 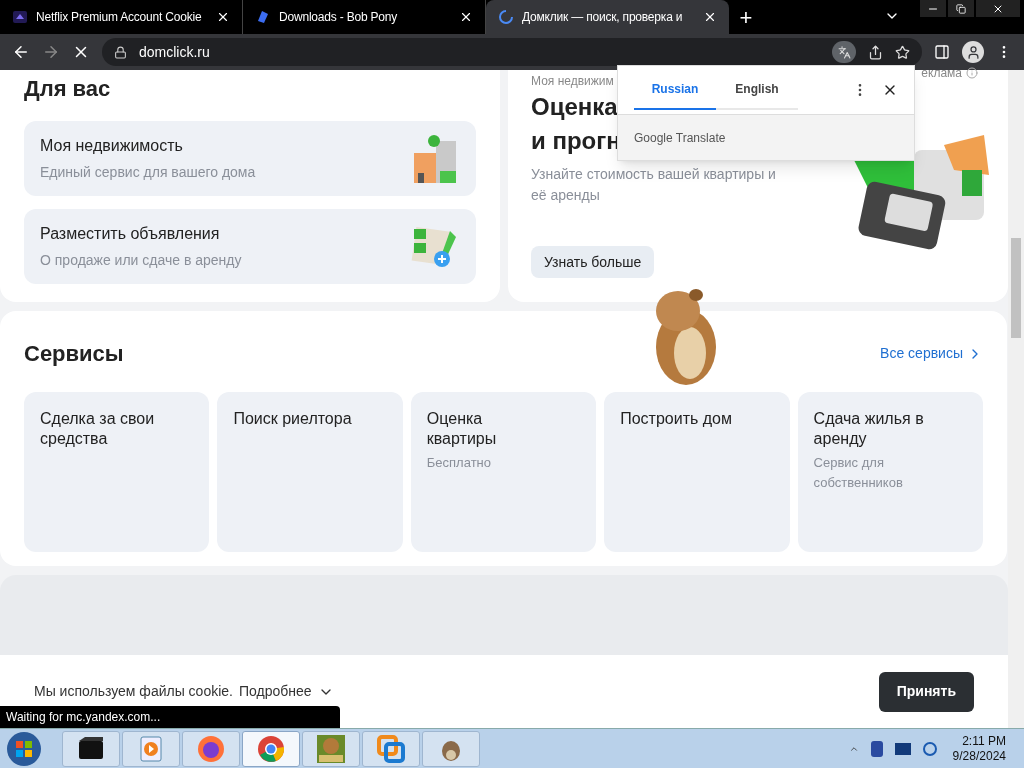 What do you see at coordinates (151, 748) in the screenshot?
I see `taskbar-media-icon` at bounding box center [151, 748].